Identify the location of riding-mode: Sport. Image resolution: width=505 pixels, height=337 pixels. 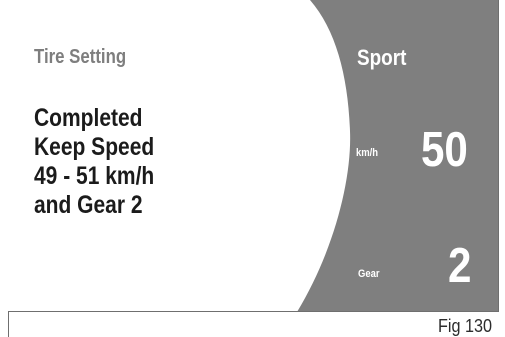
(382, 57).